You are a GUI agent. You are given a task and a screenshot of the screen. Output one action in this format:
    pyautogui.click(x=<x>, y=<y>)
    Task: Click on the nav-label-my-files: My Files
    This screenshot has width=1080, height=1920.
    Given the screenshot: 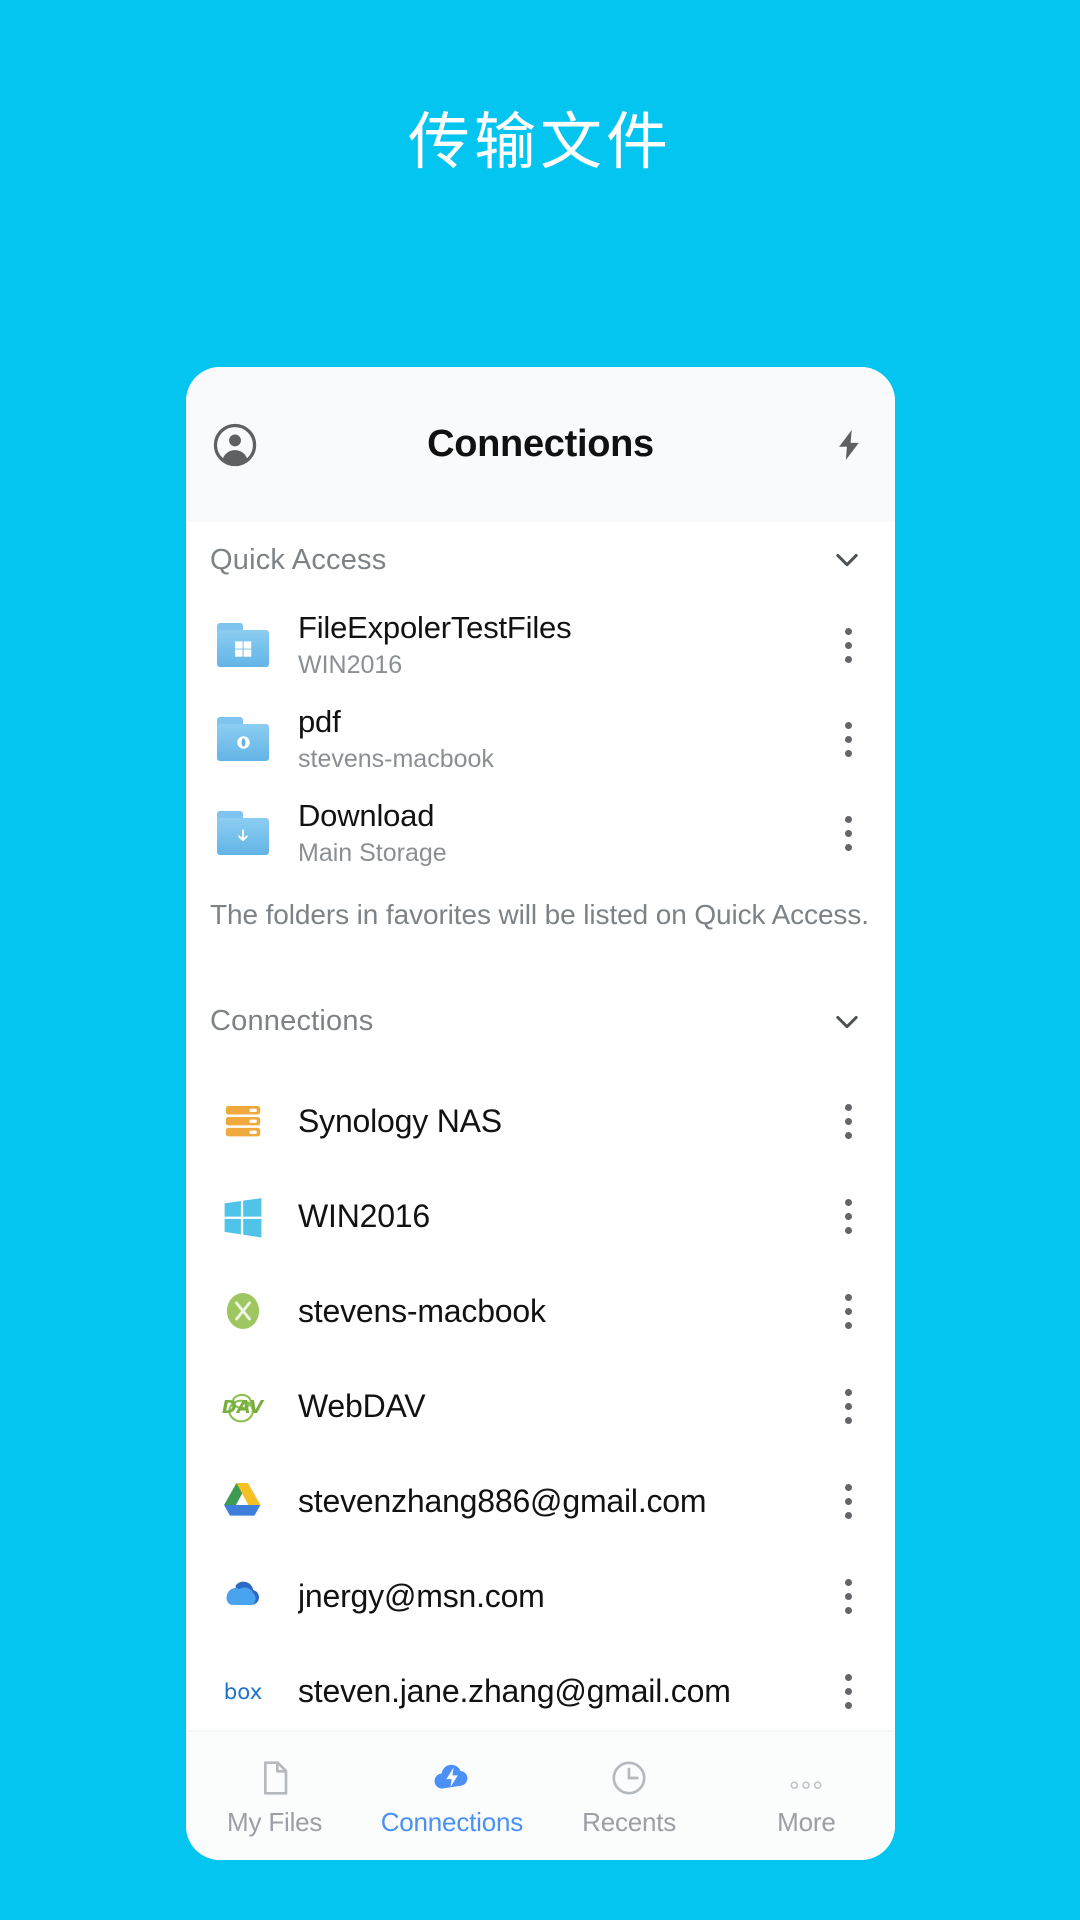 What is the action you would take?
    pyautogui.click(x=275, y=1822)
    